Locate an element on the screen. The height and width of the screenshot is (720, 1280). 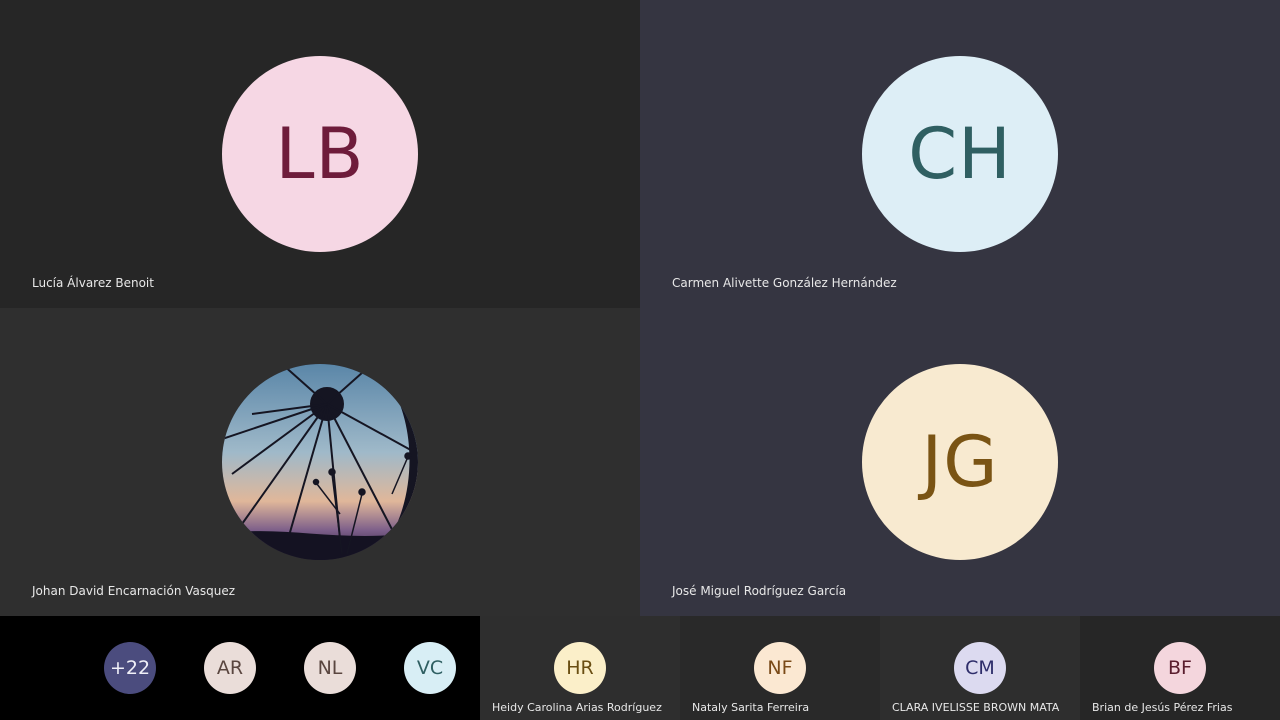
avatar: CH is located at coordinates (960, 154).